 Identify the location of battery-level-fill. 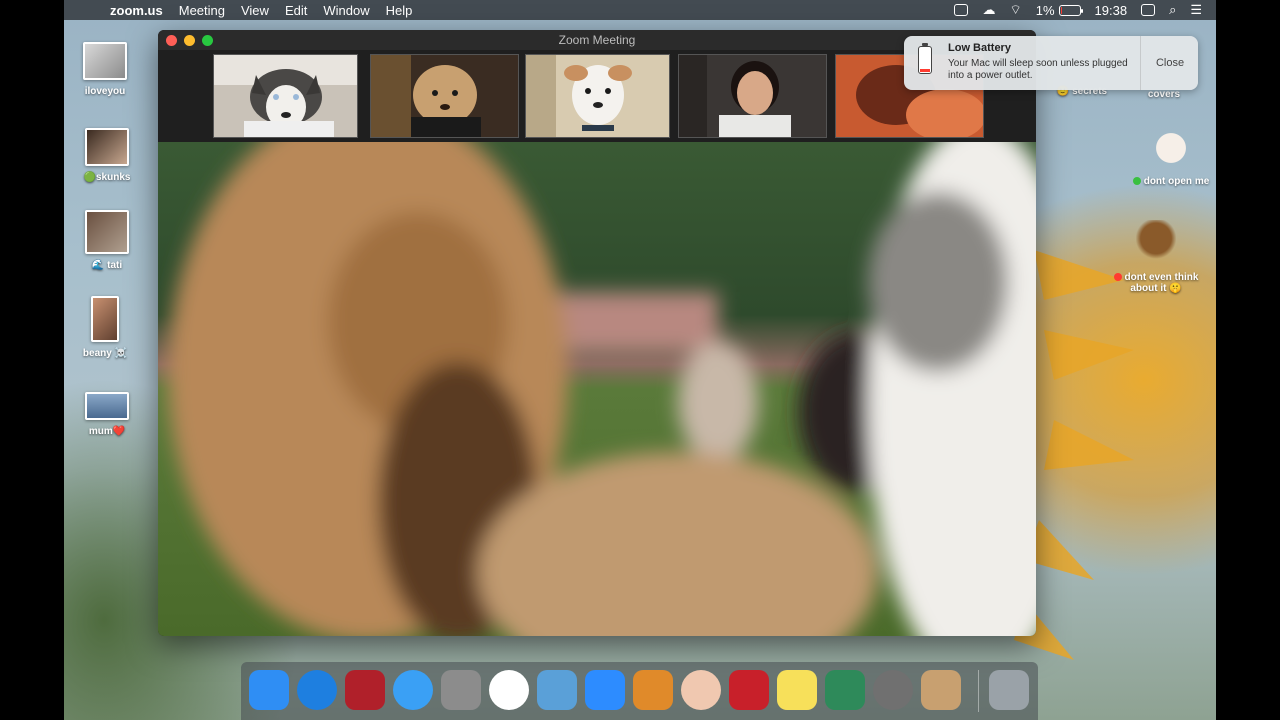
(1061, 10).